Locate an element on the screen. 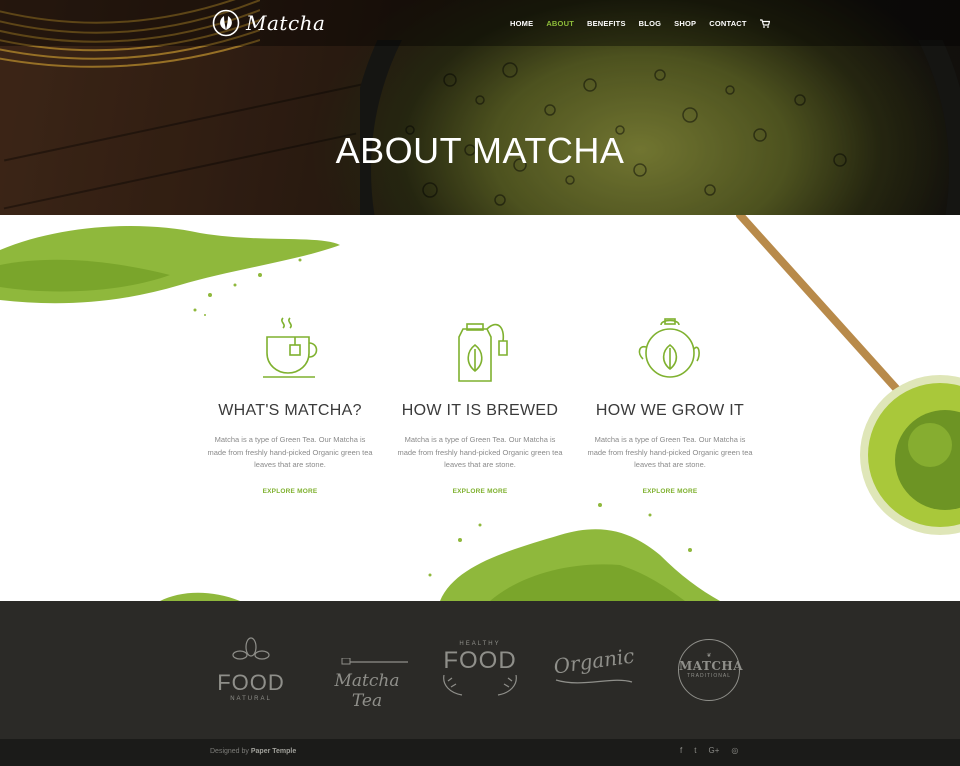 The image size is (960, 766). tea-bag-icon is located at coordinates (483, 352).